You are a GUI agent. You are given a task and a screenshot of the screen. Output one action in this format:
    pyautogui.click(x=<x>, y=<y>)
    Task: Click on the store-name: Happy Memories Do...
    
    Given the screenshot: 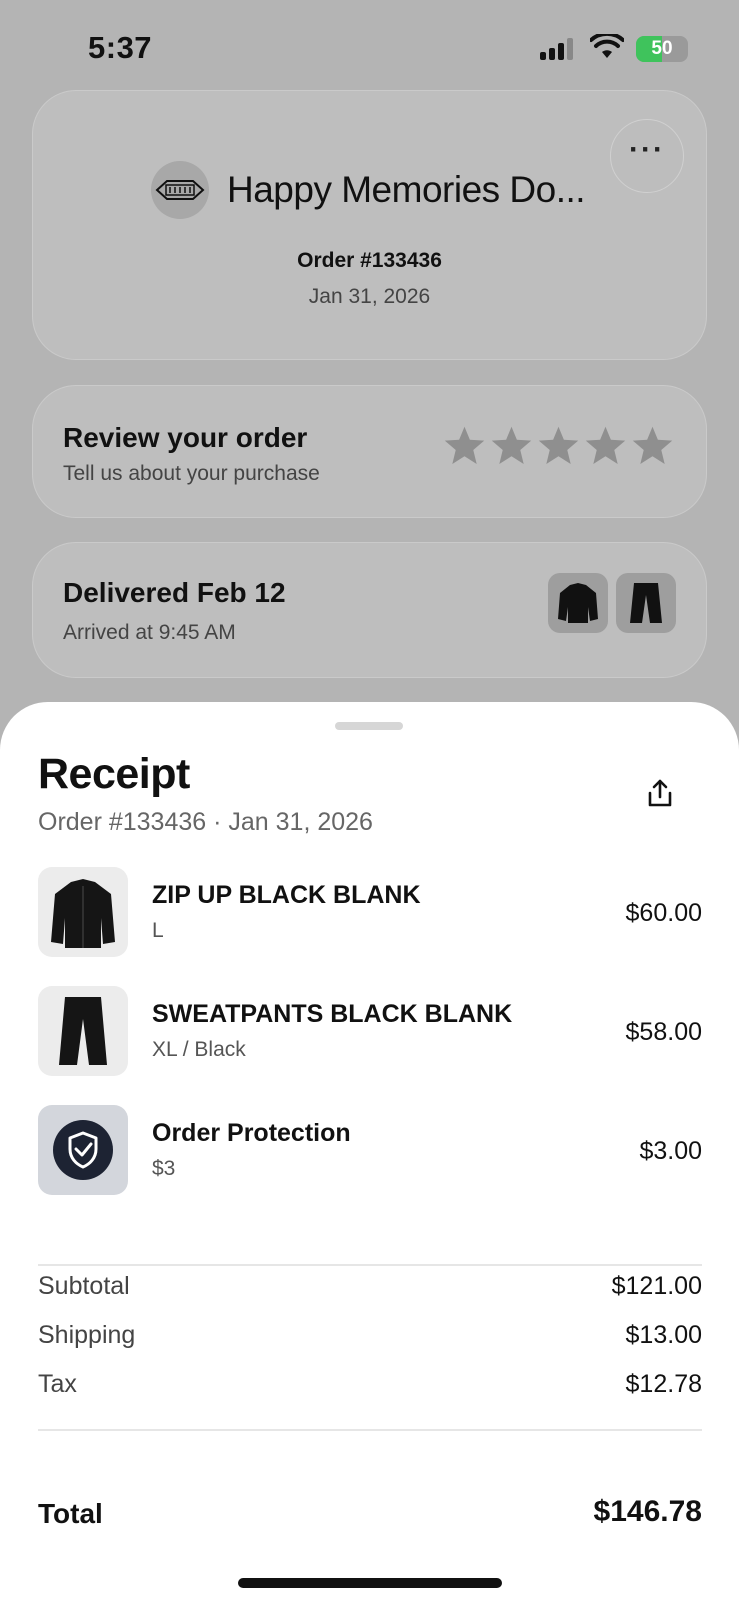 What is the action you would take?
    pyautogui.click(x=406, y=190)
    